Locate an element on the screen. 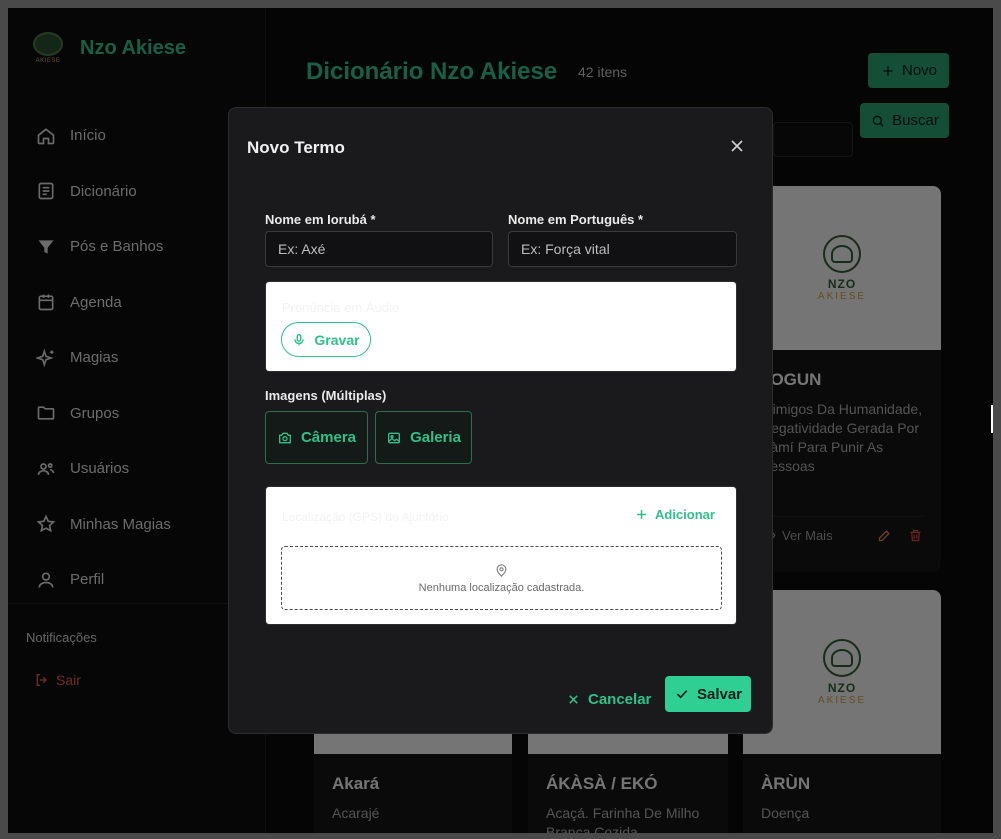  location-label: Localização (GPS) do Ajuntório is located at coordinates (365, 517).